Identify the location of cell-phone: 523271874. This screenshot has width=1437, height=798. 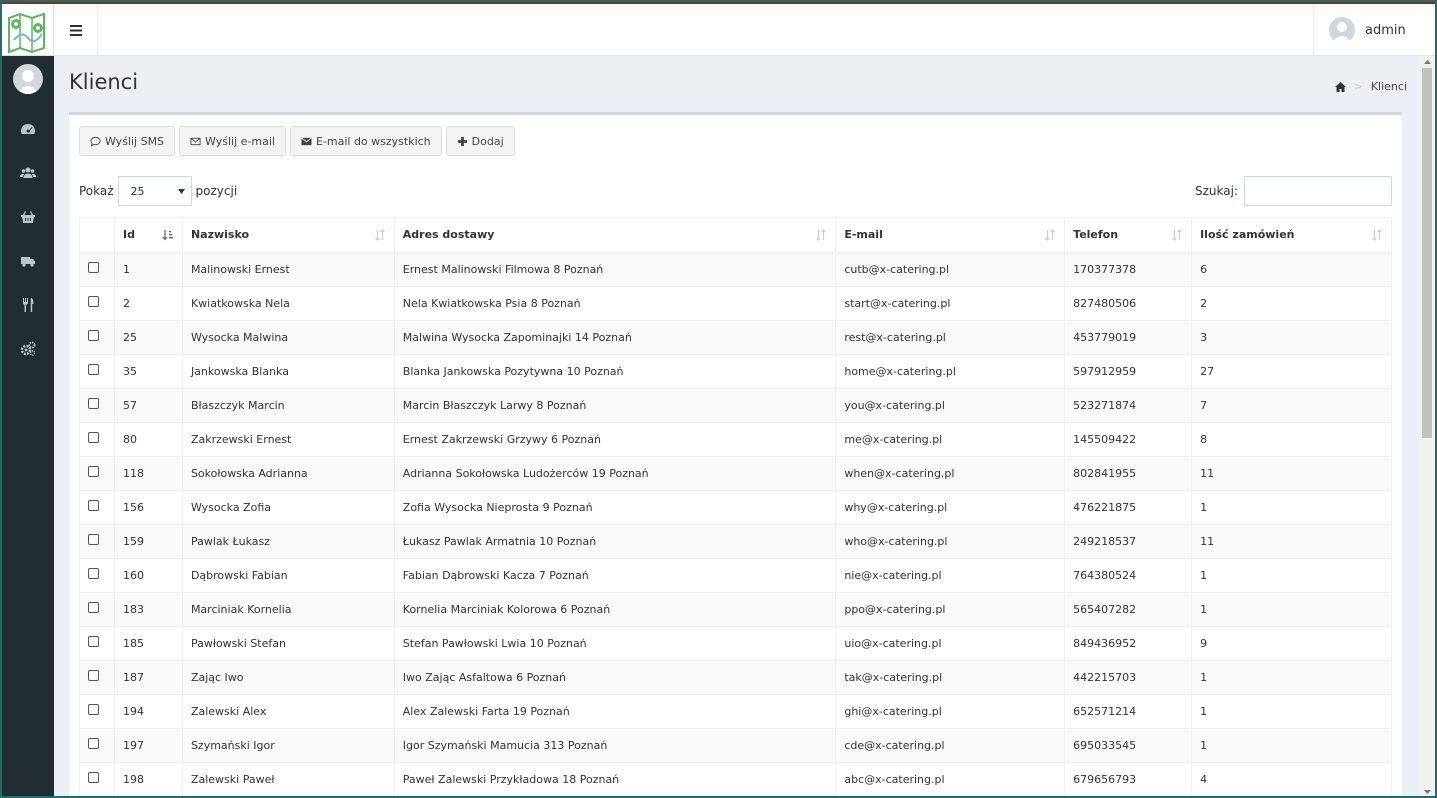
(1128, 405).